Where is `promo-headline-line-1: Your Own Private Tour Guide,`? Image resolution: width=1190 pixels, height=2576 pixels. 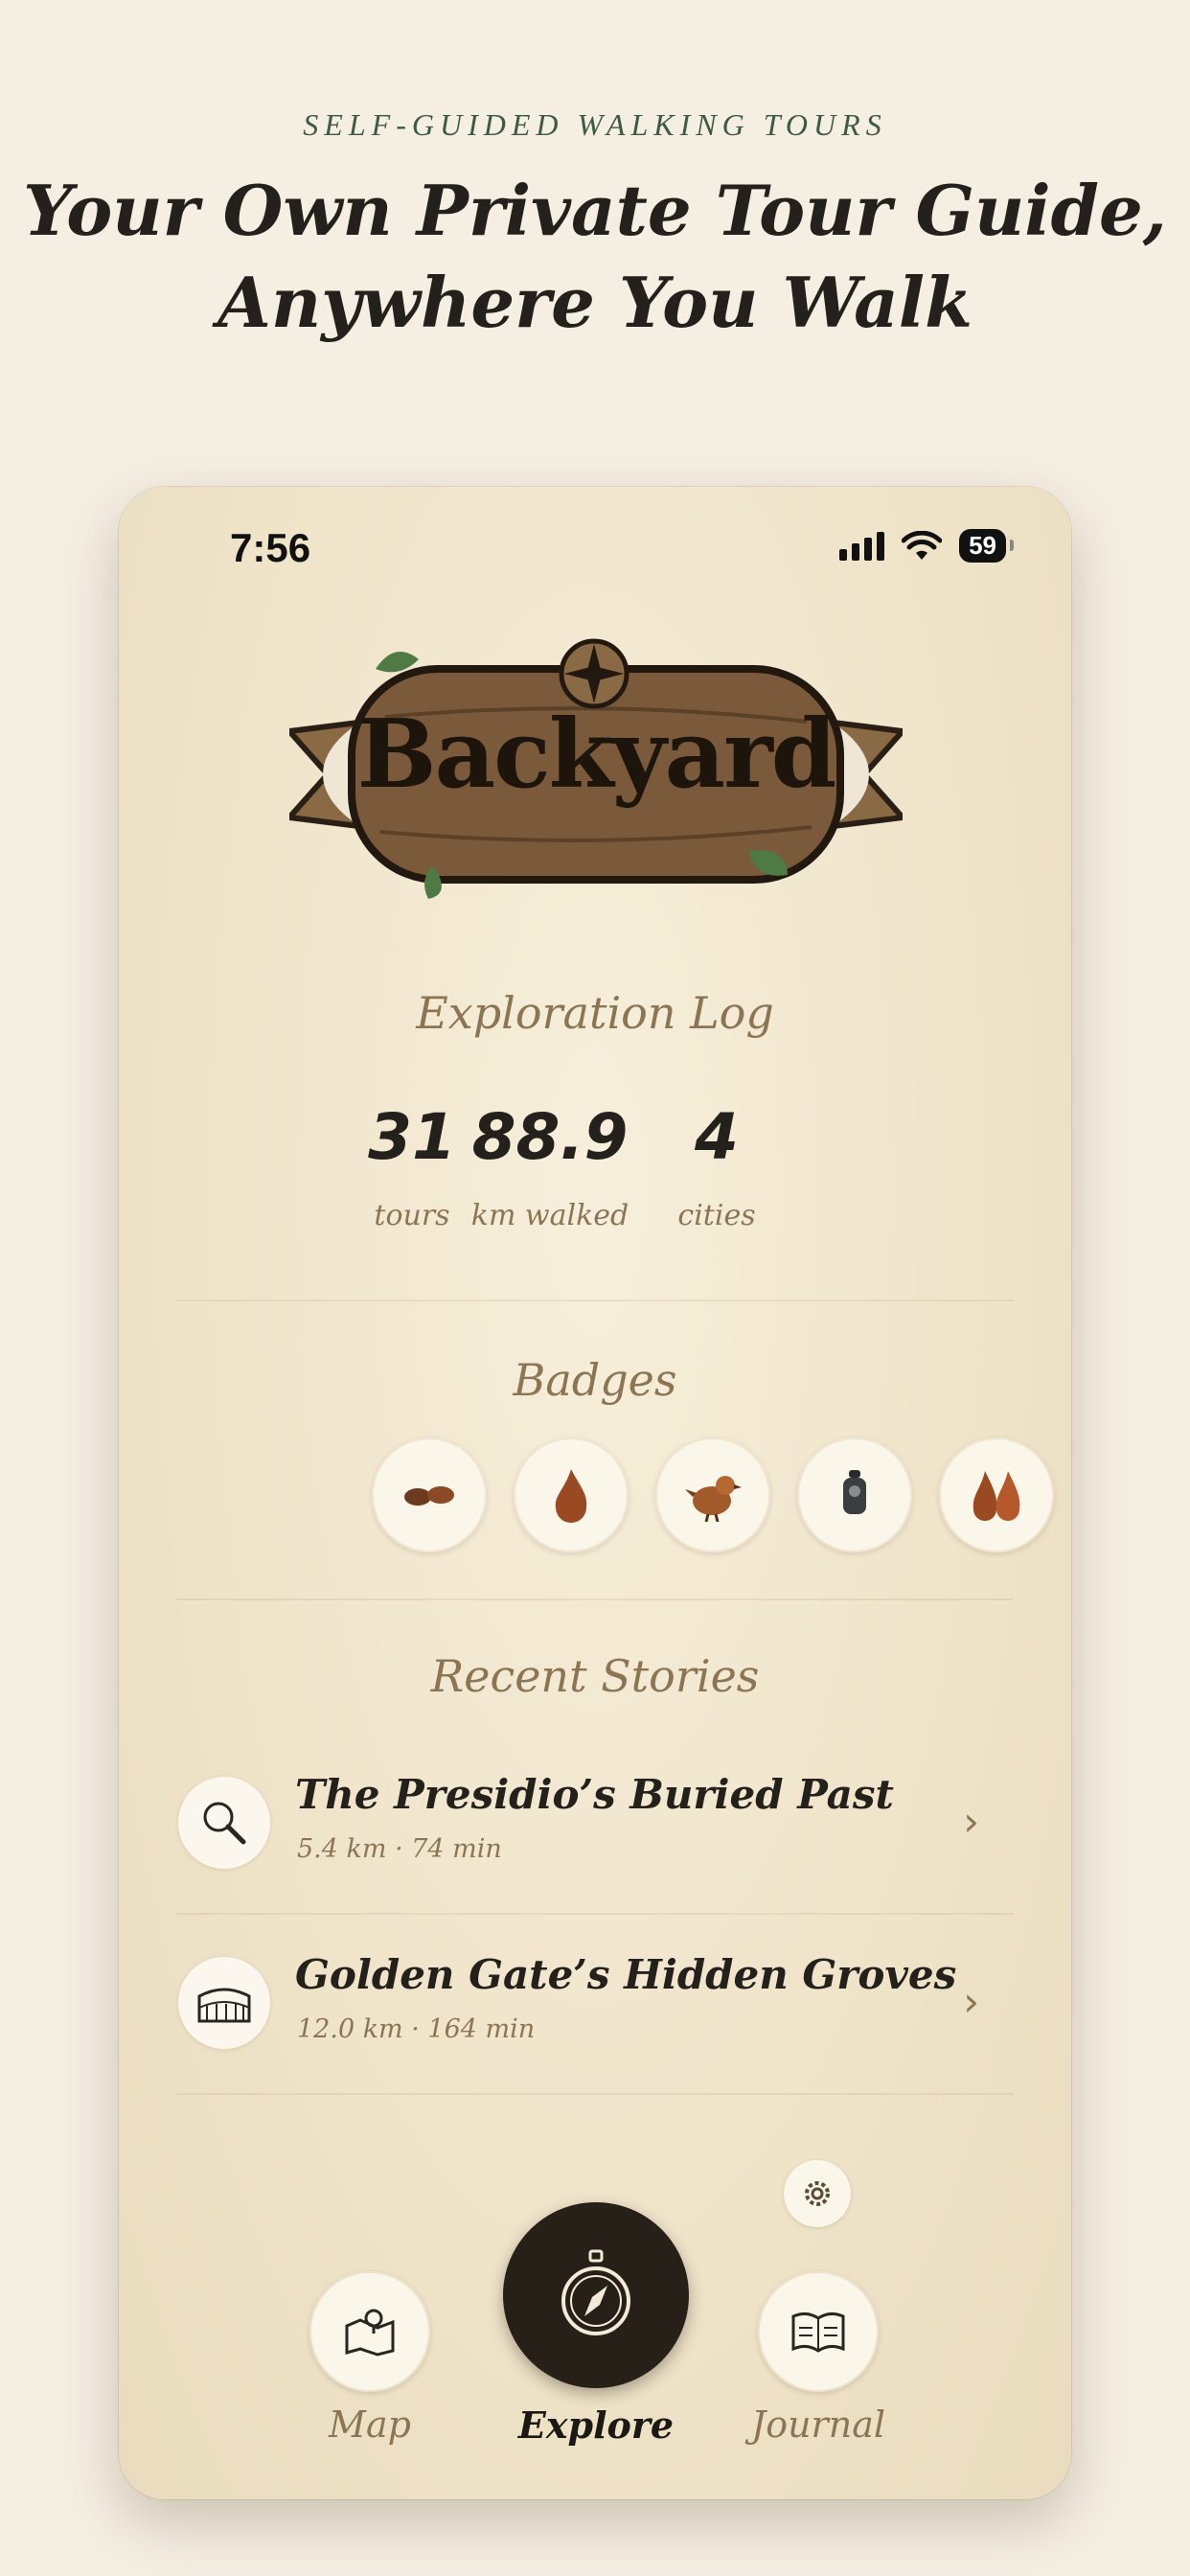 promo-headline-line-1: Your Own Private Tour Guide, is located at coordinates (595, 210).